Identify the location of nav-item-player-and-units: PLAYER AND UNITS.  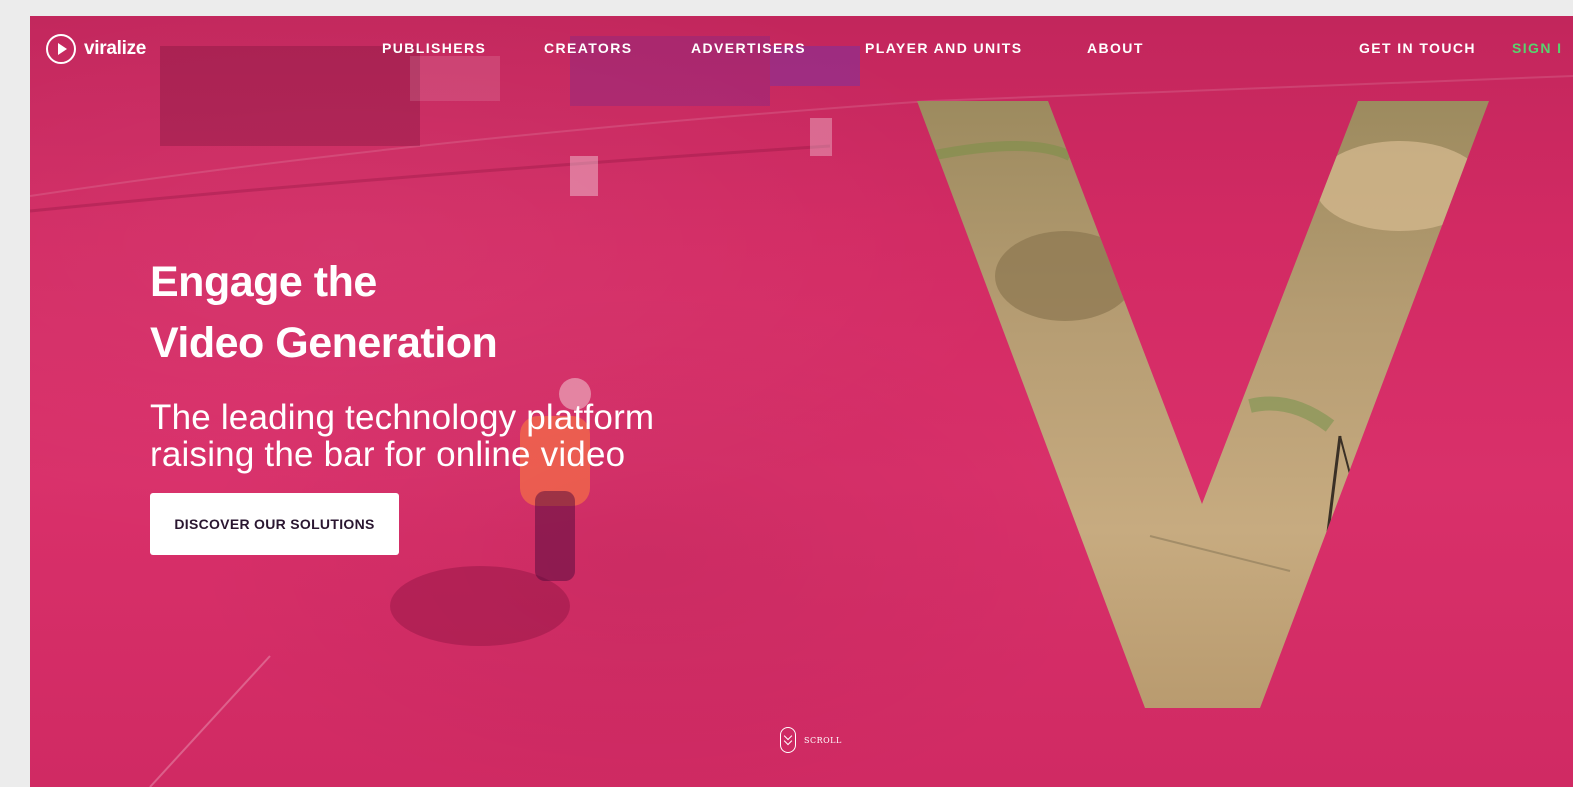
(944, 48).